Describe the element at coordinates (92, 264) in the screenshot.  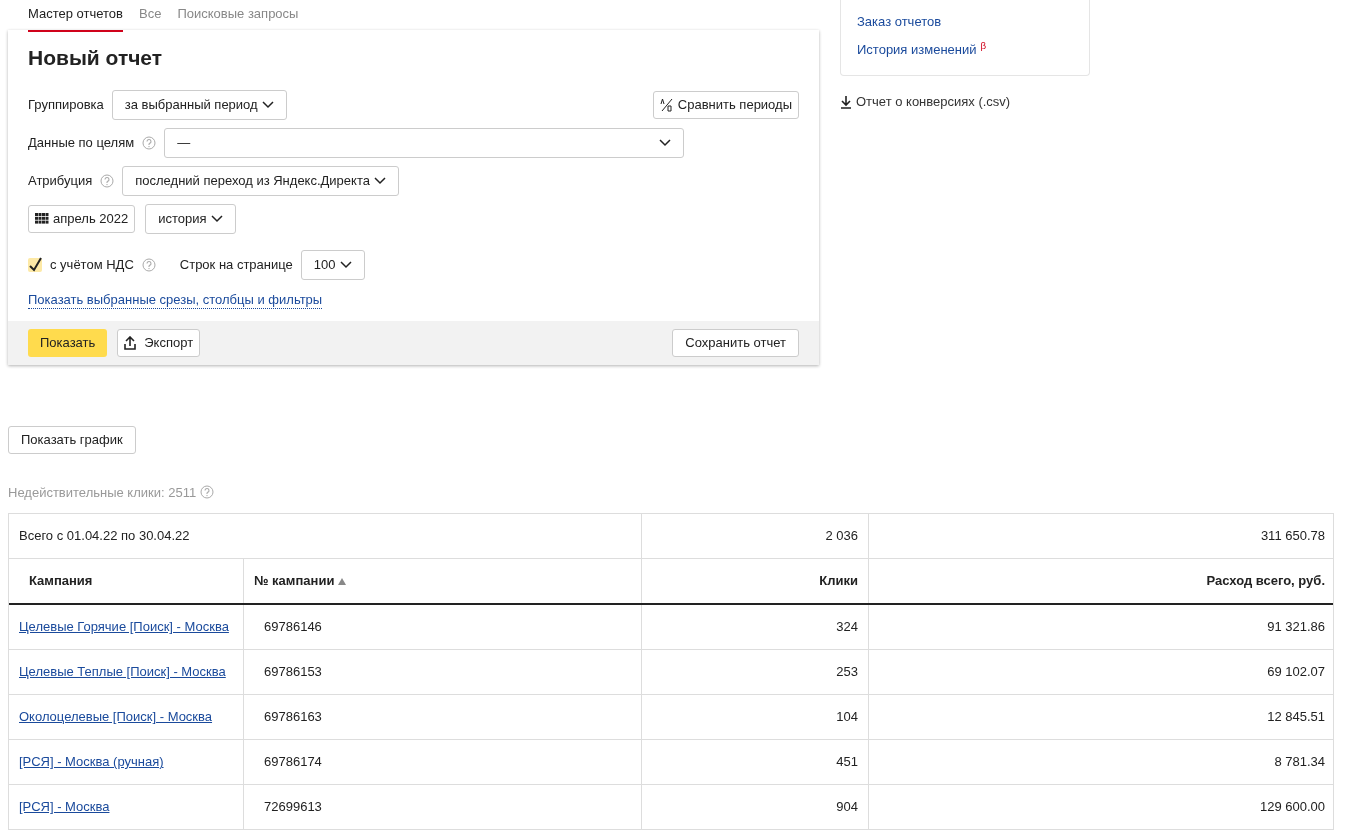
I see `vat-label: с учётом НДС` at that location.